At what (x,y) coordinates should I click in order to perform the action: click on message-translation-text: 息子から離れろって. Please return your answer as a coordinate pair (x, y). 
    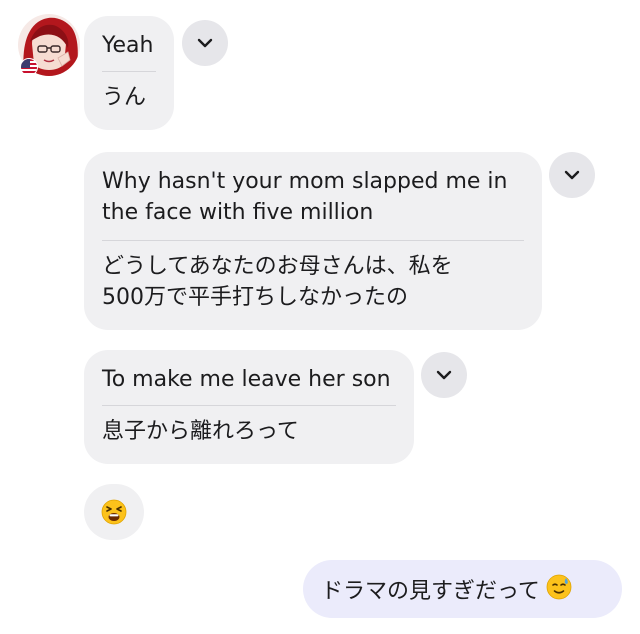
    Looking at the image, I should click on (200, 431).